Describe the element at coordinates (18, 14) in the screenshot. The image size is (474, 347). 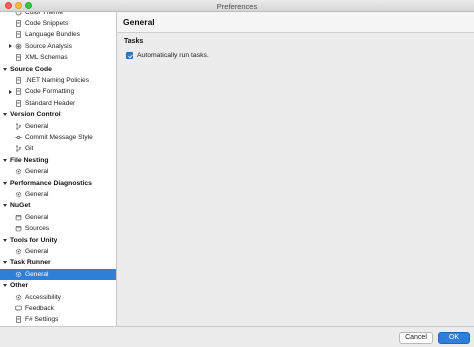
I see `palette-icon` at that location.